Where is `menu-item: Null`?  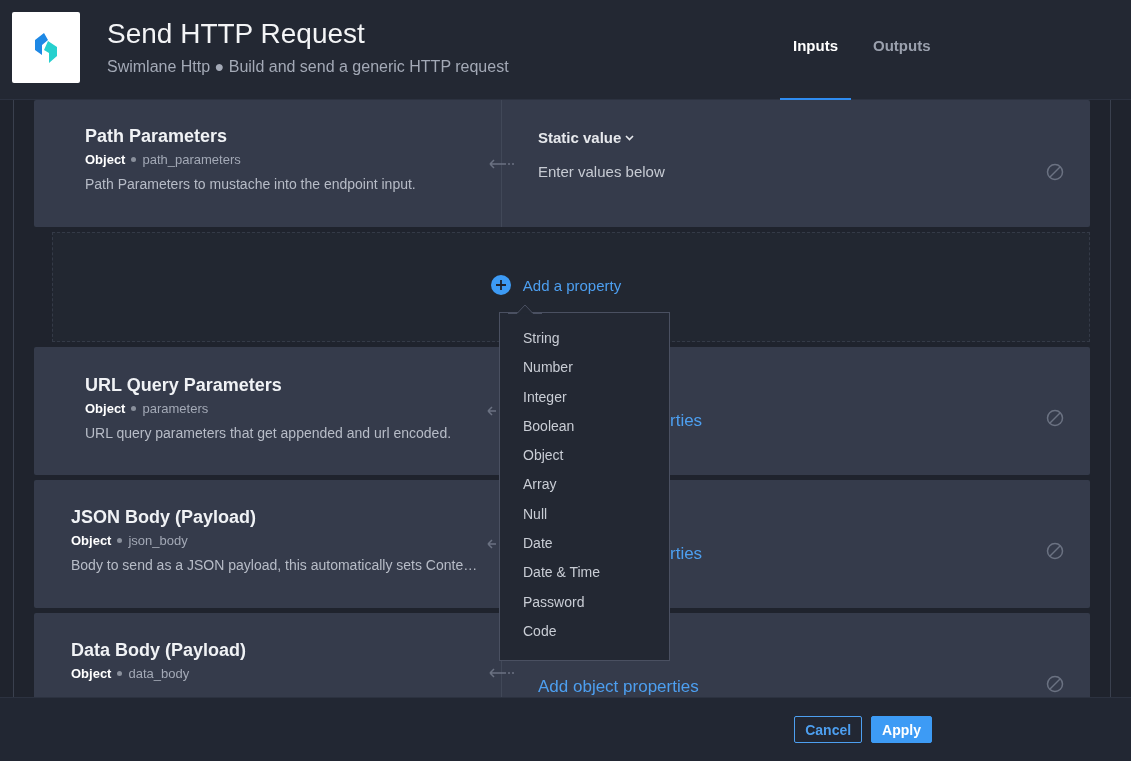
menu-item: Null is located at coordinates (584, 520).